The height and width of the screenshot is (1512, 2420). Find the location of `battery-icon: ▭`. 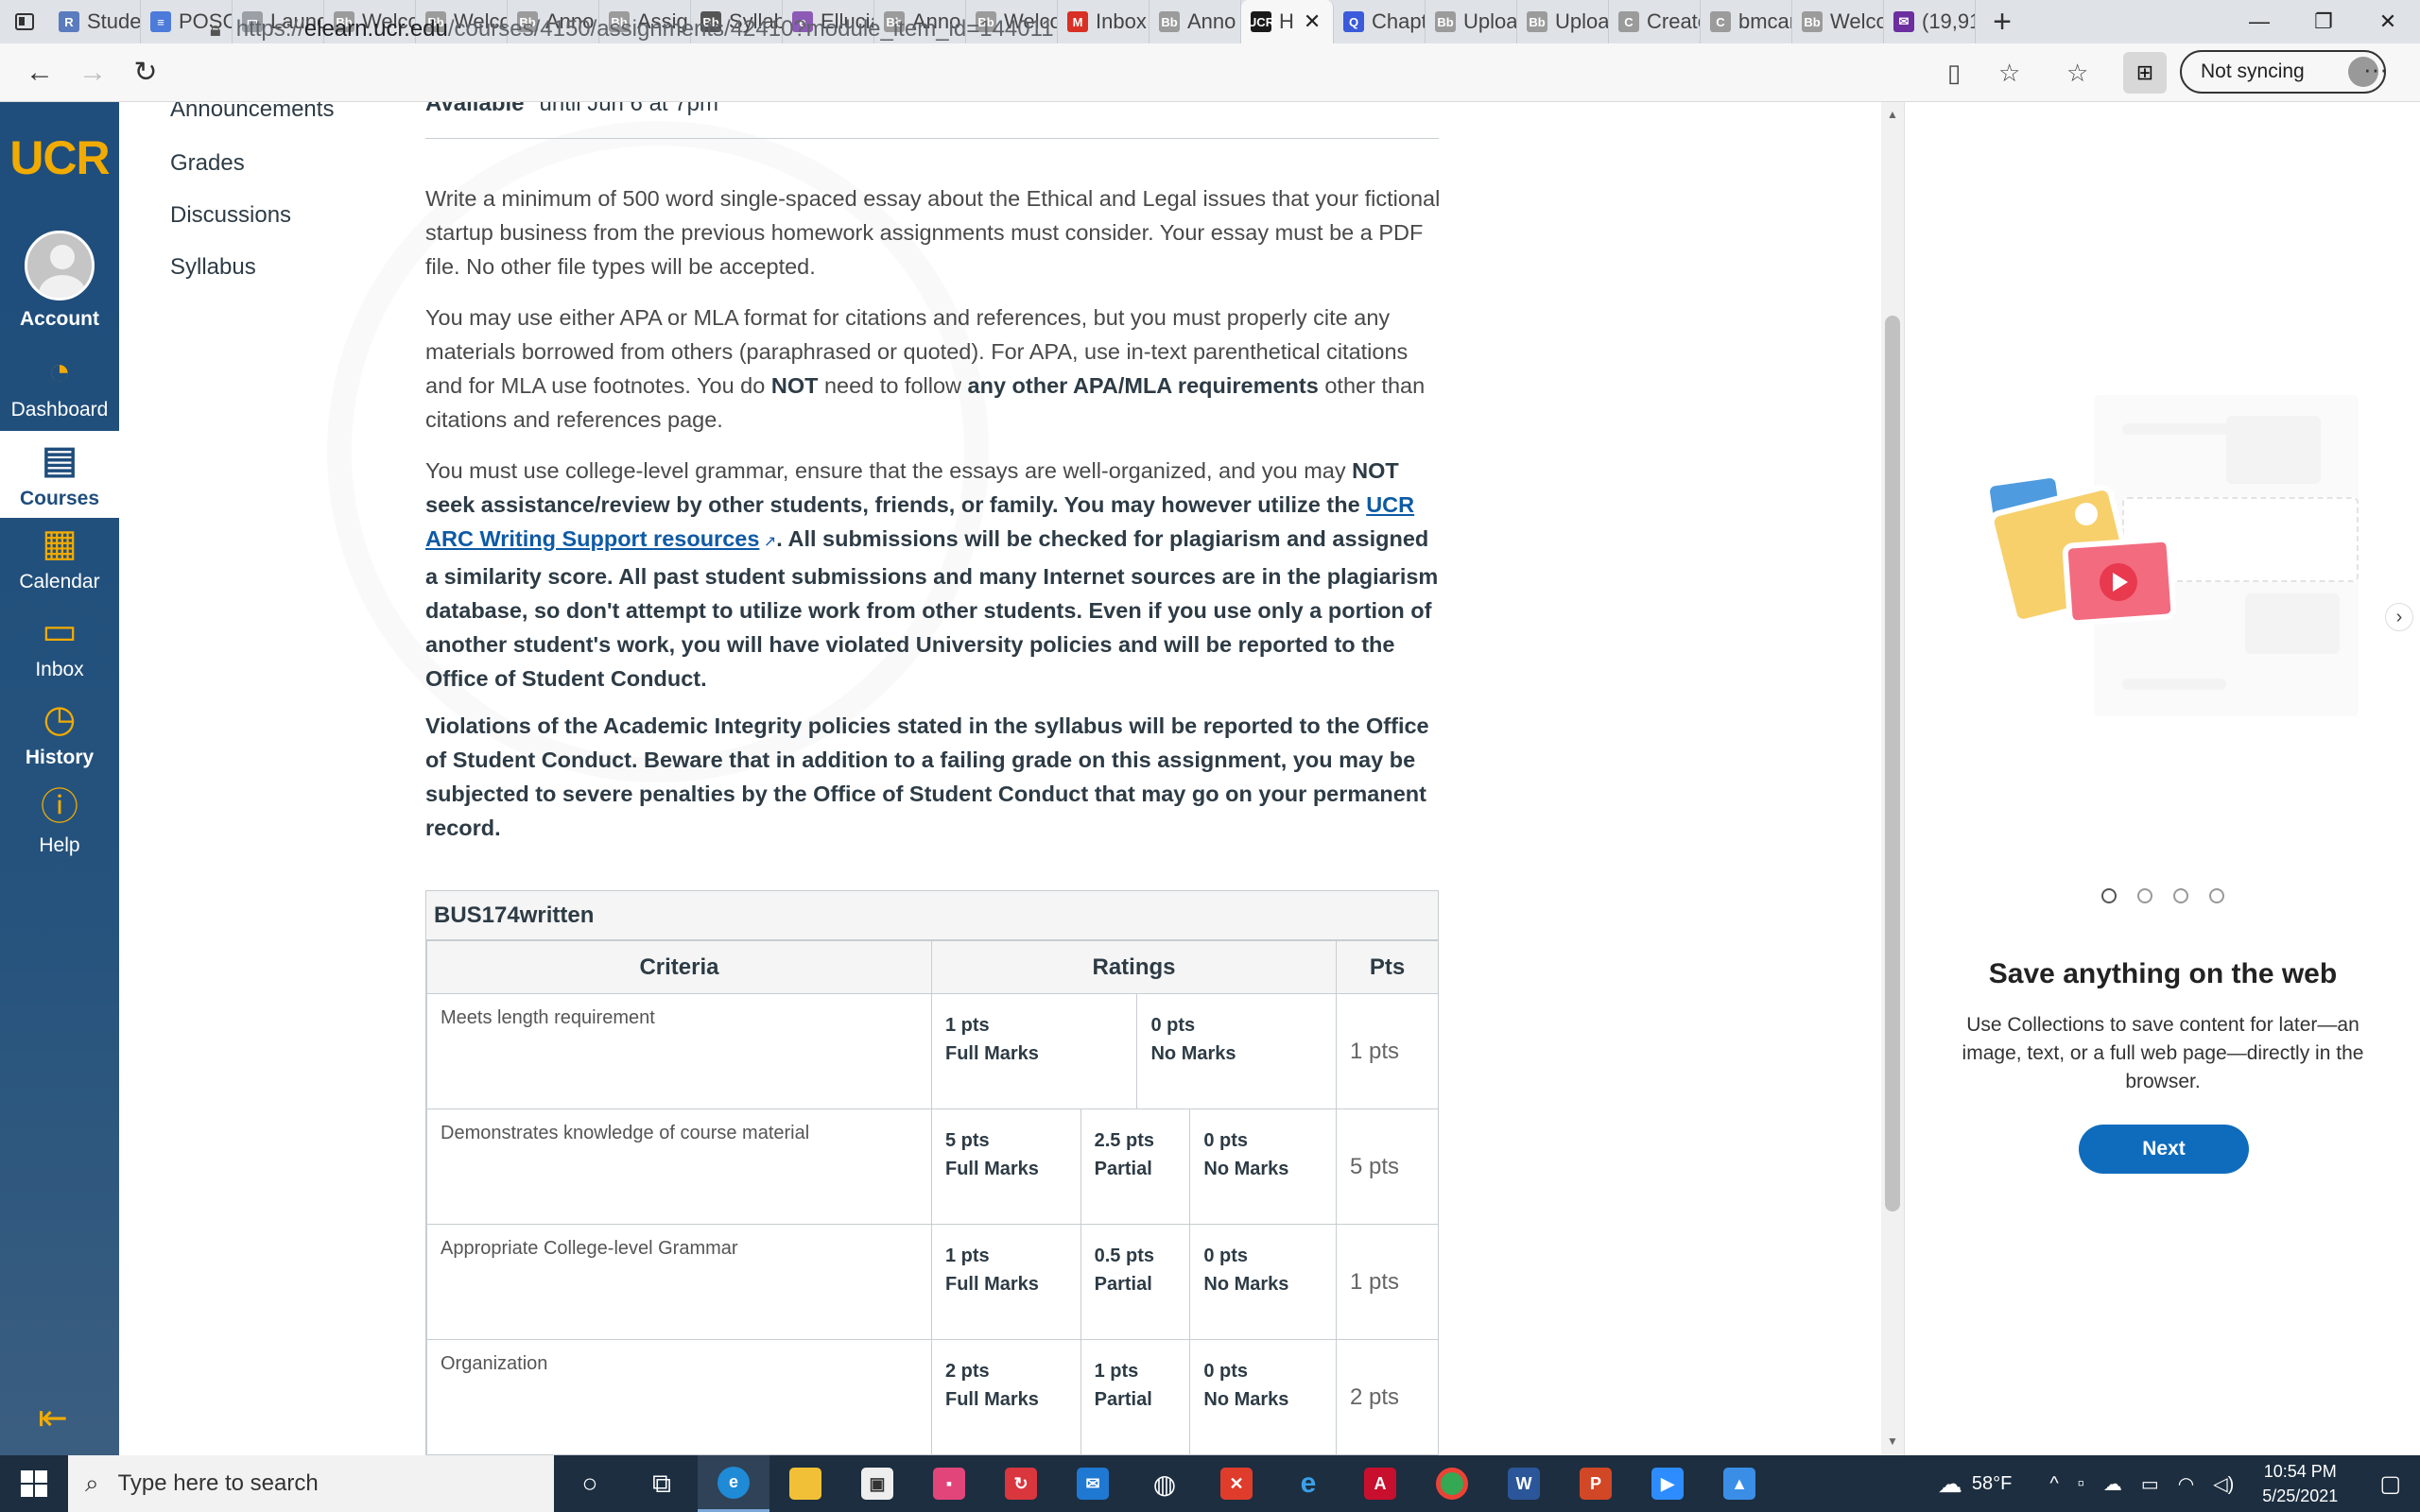

battery-icon: ▭ is located at coordinates (2150, 1484).